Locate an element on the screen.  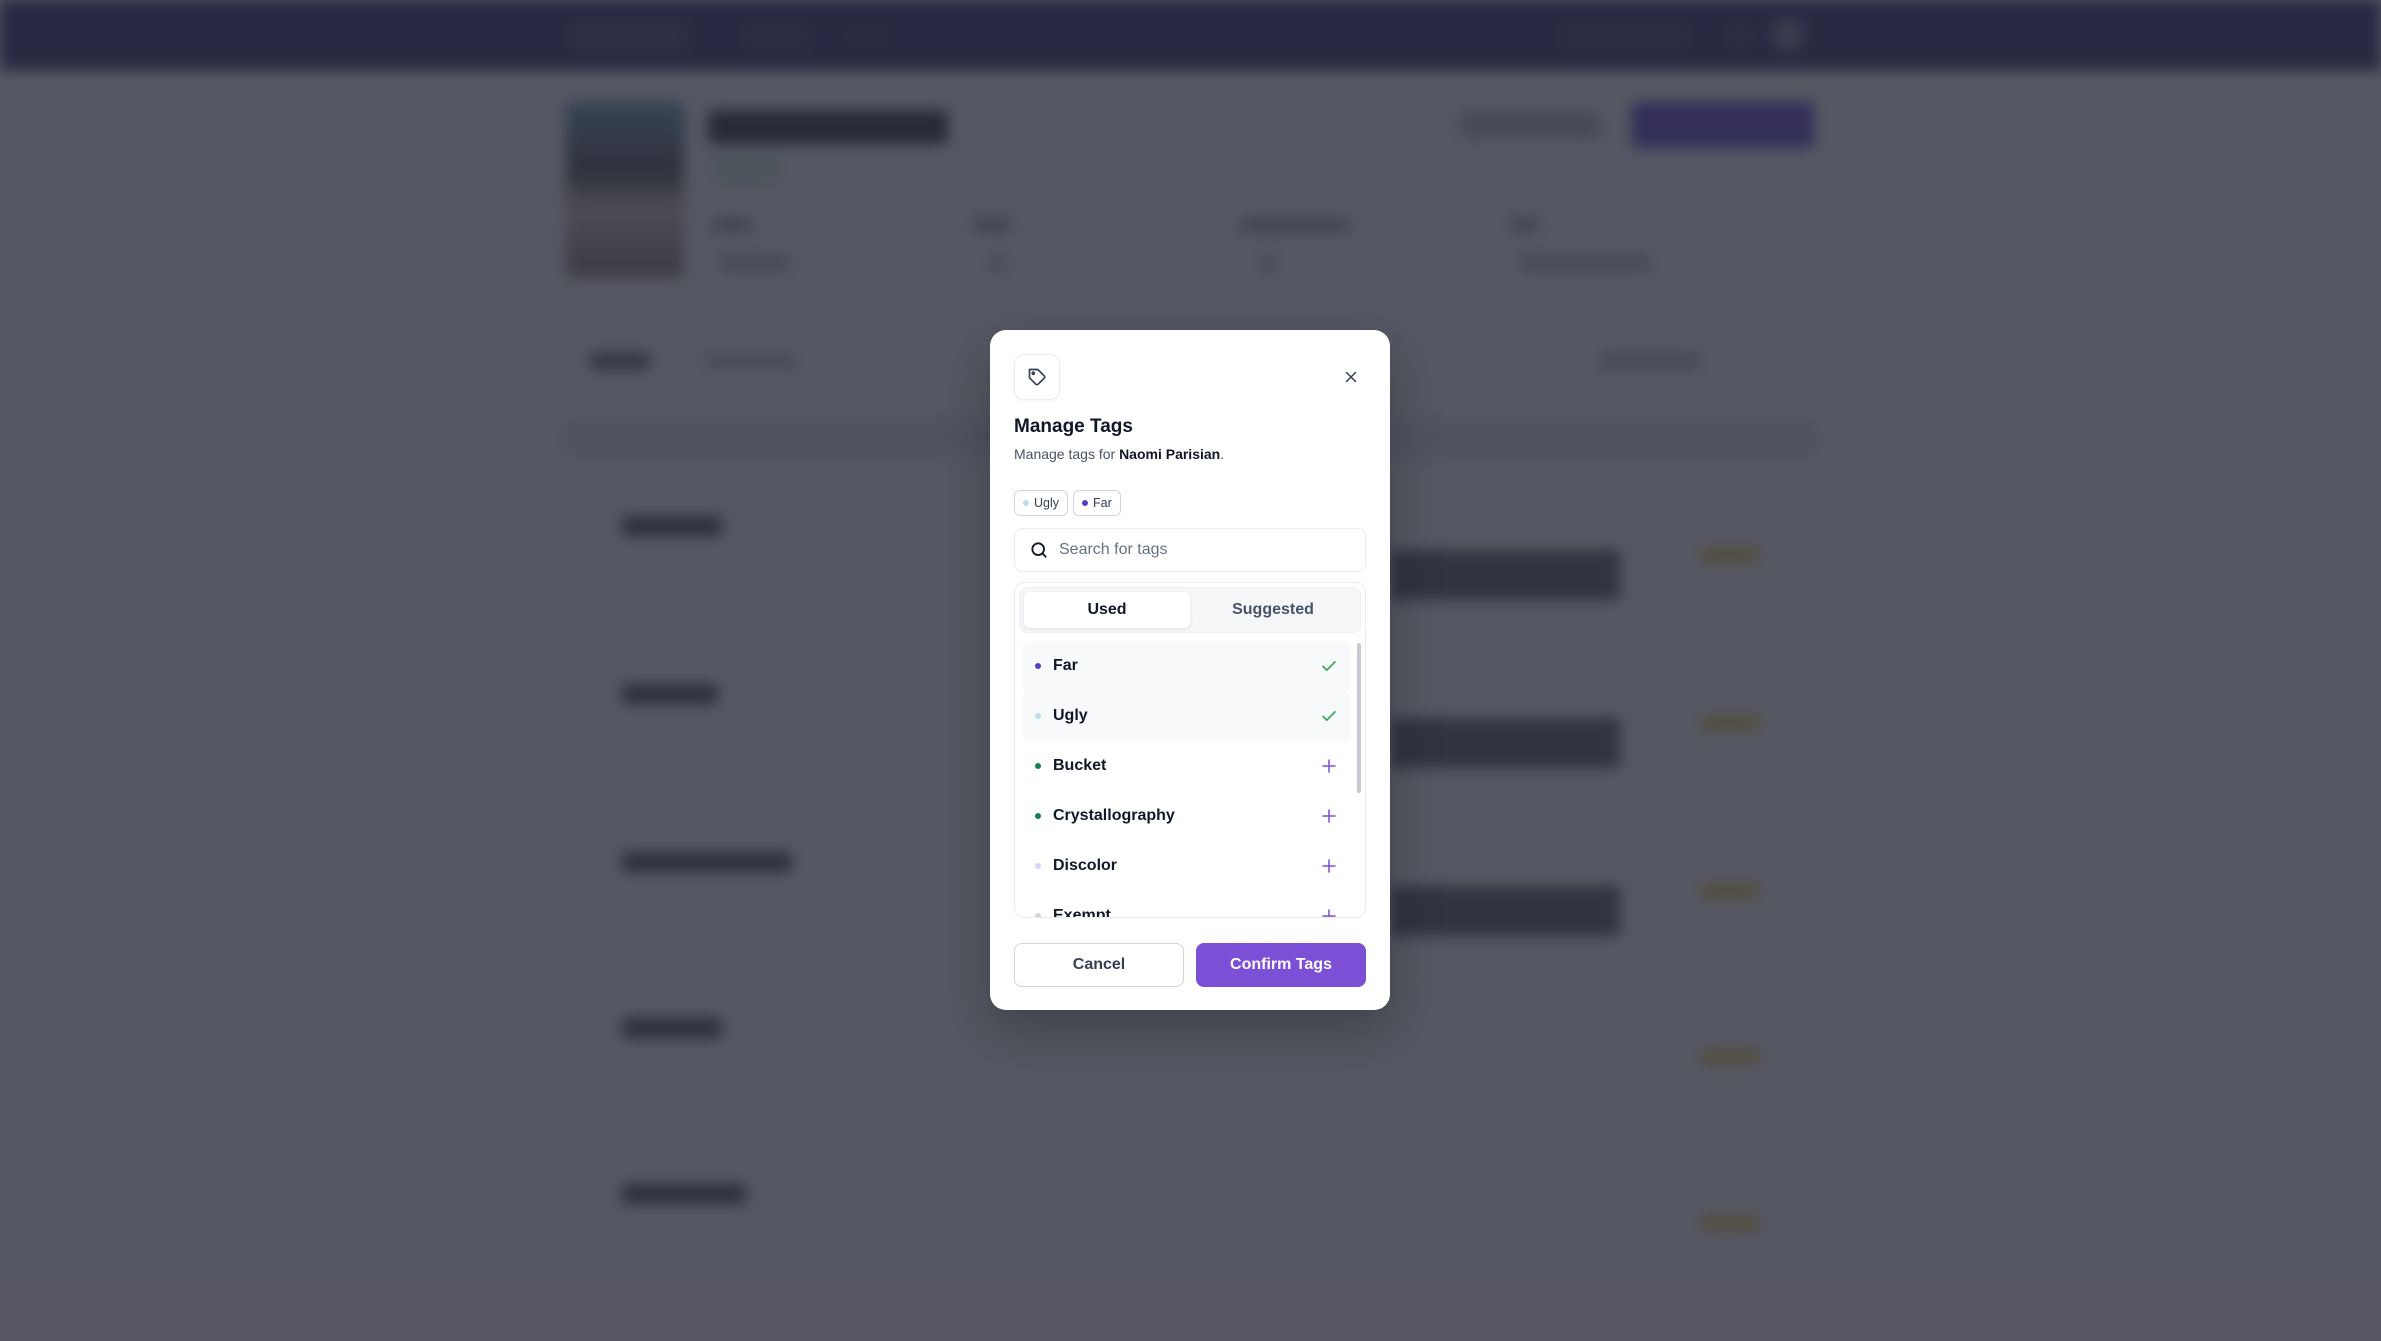
tag-list-item: Bucket is located at coordinates (1187, 766).